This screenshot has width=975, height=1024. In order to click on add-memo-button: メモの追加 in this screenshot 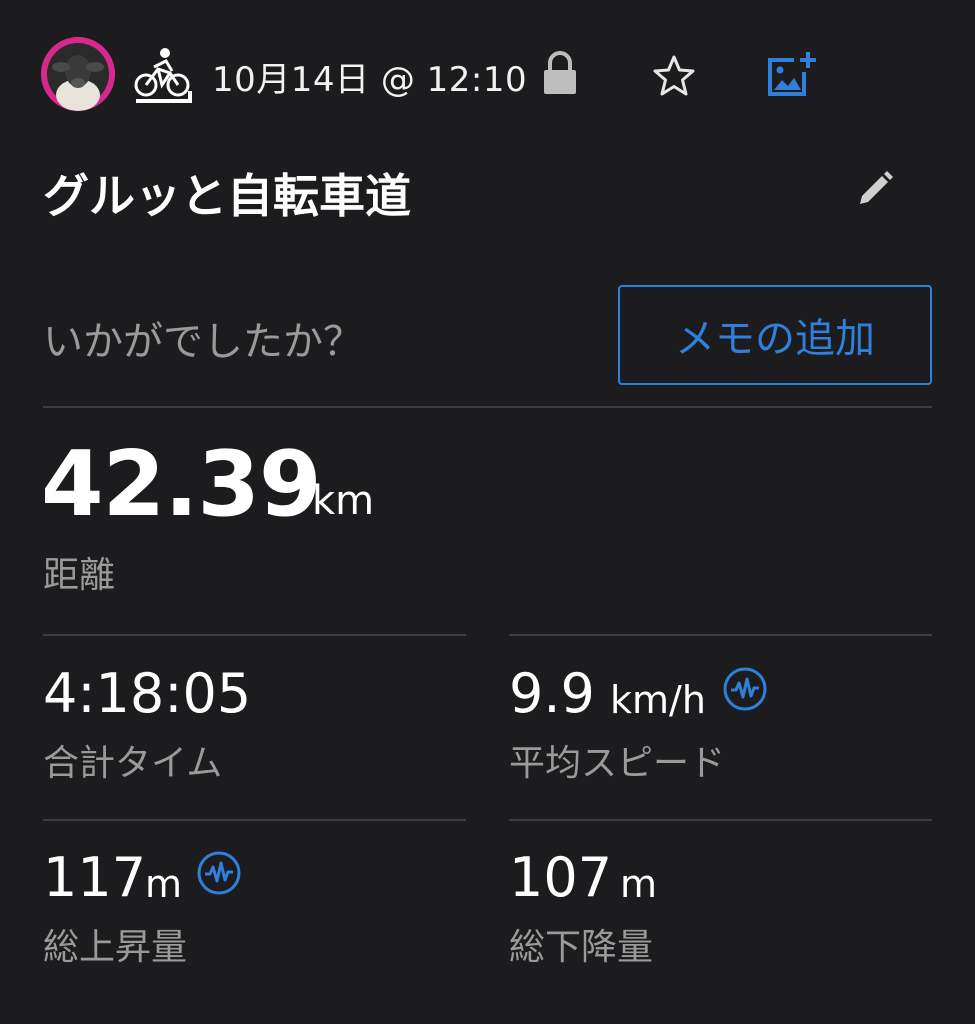, I will do `click(775, 335)`.